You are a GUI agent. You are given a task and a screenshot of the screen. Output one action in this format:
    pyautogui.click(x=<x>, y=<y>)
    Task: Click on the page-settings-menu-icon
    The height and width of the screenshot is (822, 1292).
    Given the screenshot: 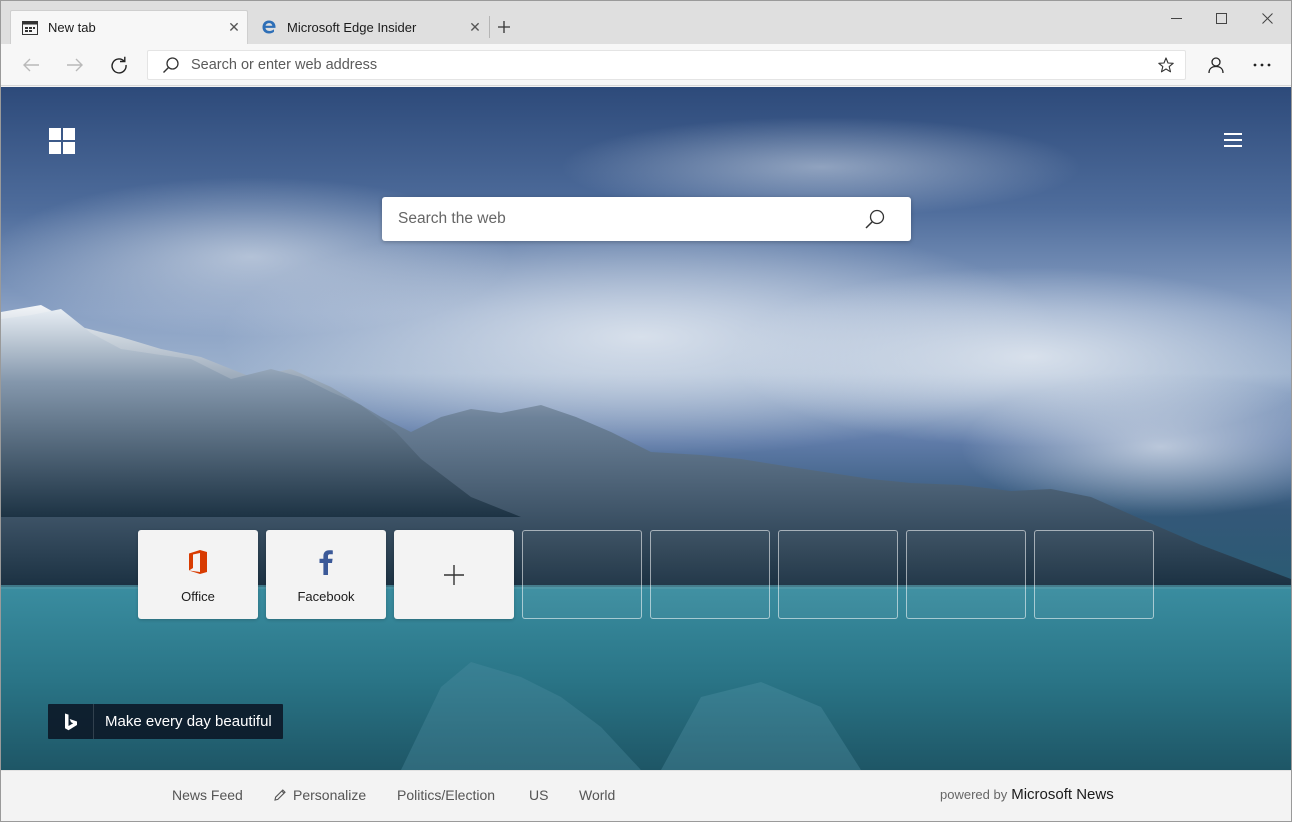 What is the action you would take?
    pyautogui.click(x=1233, y=140)
    